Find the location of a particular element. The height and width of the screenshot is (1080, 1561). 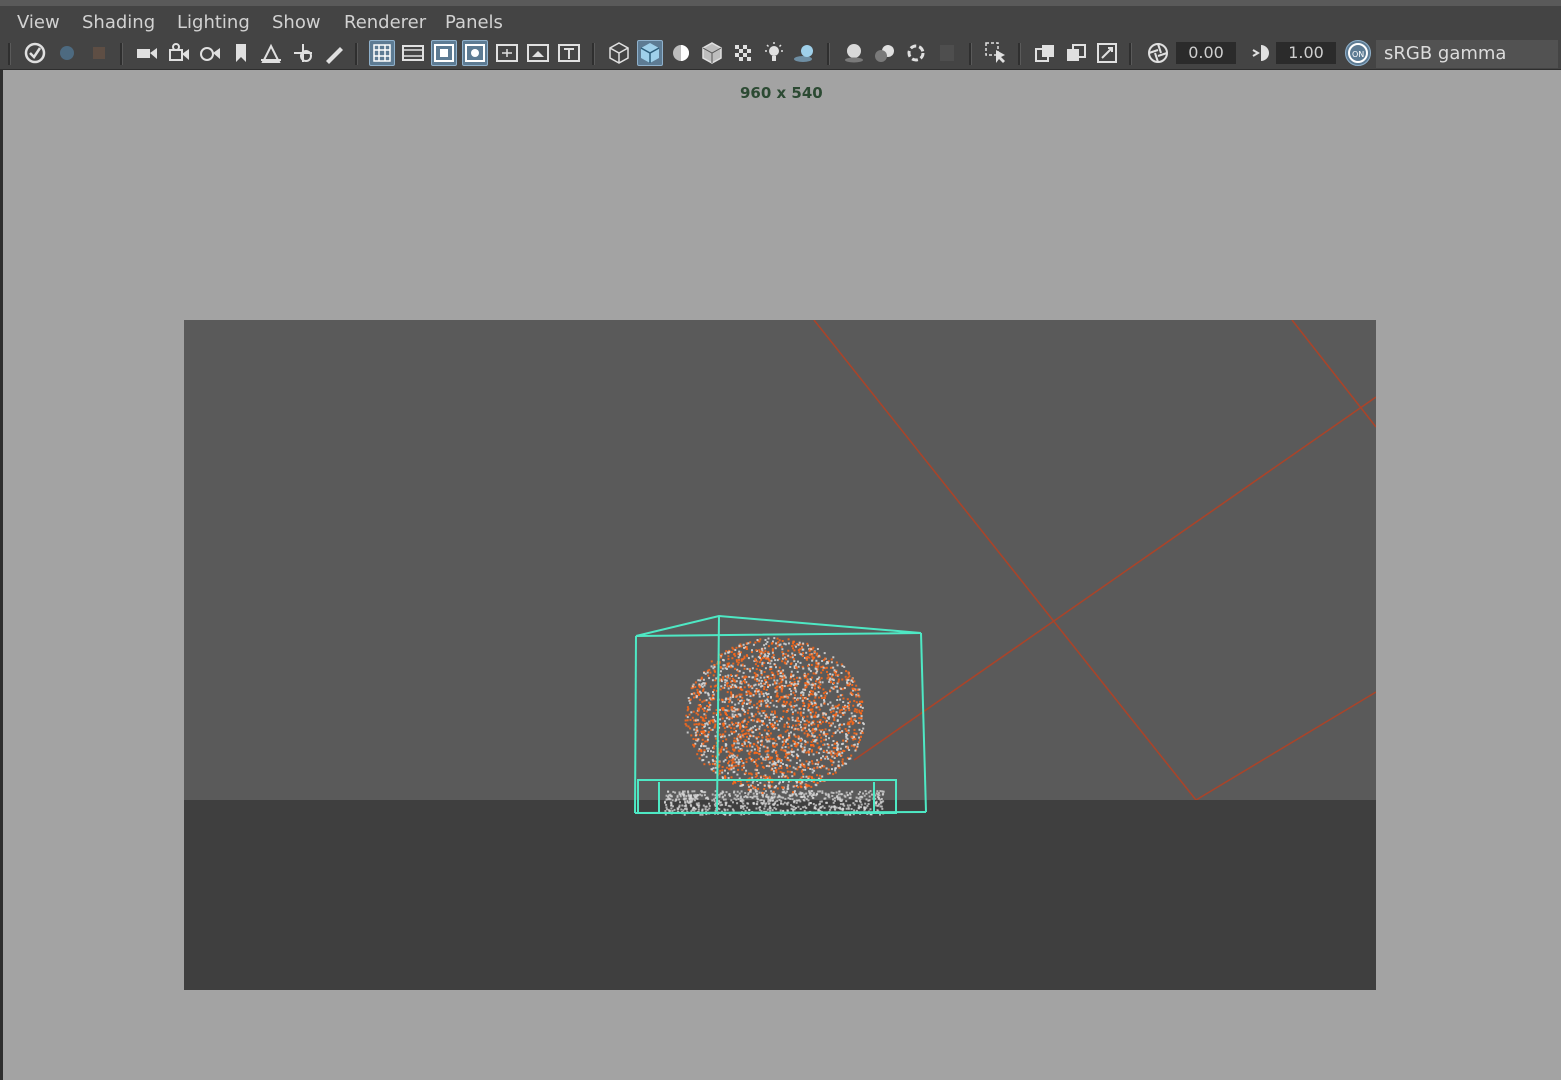

resolution-label: 960 x 540 is located at coordinates (781, 93).